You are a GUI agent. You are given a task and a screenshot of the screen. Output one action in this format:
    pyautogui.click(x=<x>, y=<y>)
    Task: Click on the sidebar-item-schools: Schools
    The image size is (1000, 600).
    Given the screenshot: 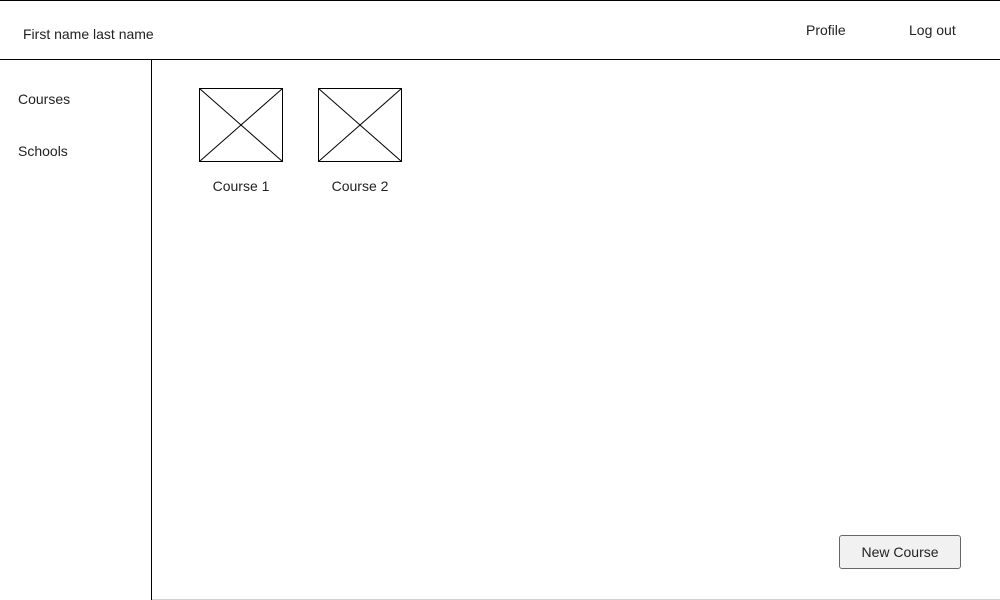 What is the action you would take?
    pyautogui.click(x=43, y=151)
    